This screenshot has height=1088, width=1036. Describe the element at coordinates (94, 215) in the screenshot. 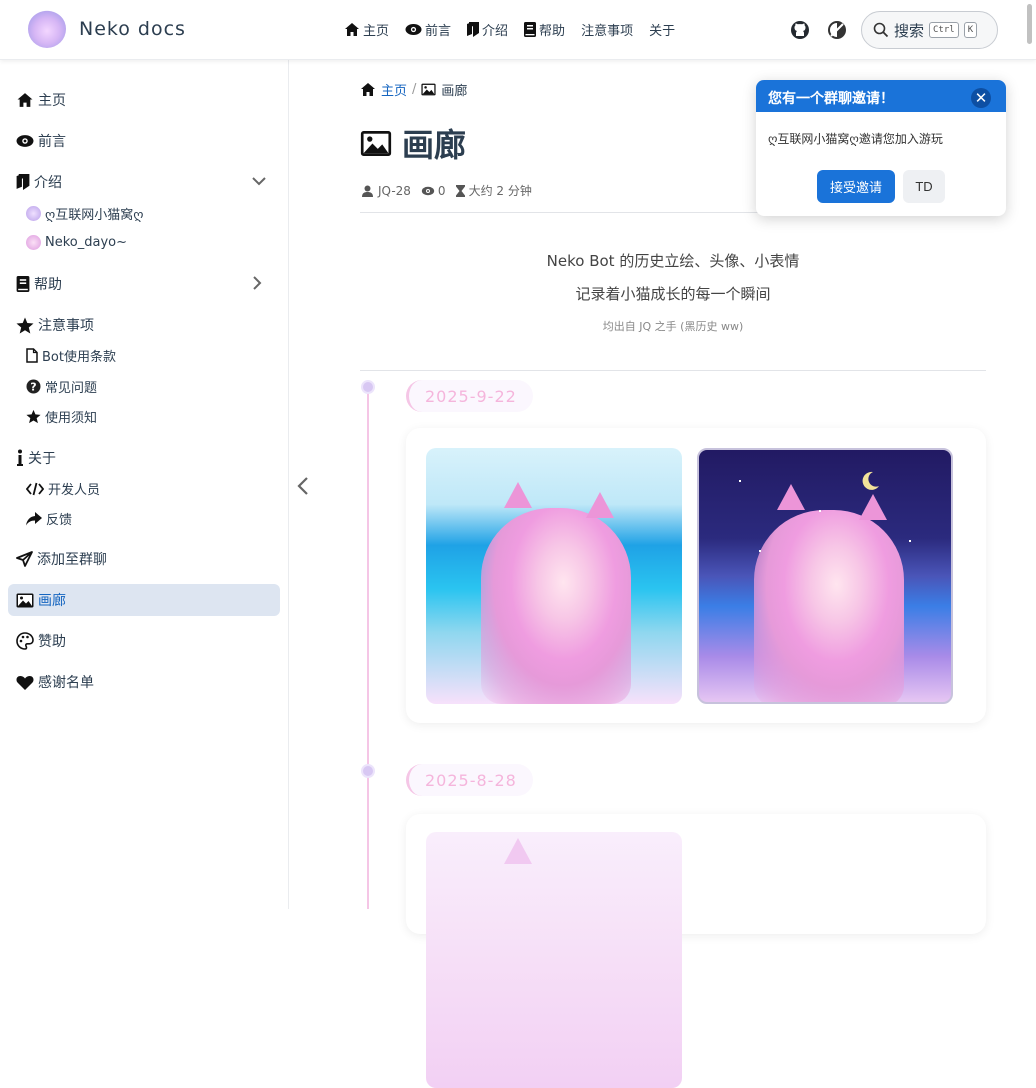

I see `sidebar-item-label: ღ互联网小猫窝ღ` at that location.